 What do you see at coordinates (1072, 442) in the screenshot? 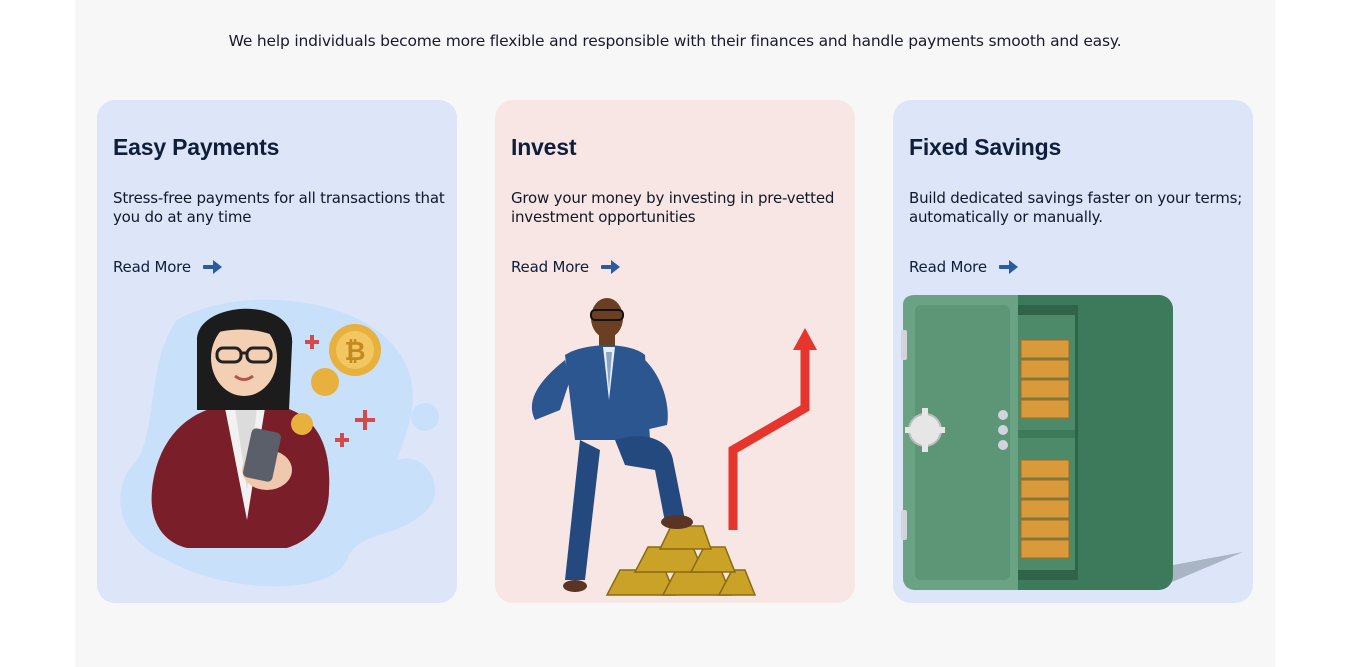
I see `safe-illustration` at bounding box center [1072, 442].